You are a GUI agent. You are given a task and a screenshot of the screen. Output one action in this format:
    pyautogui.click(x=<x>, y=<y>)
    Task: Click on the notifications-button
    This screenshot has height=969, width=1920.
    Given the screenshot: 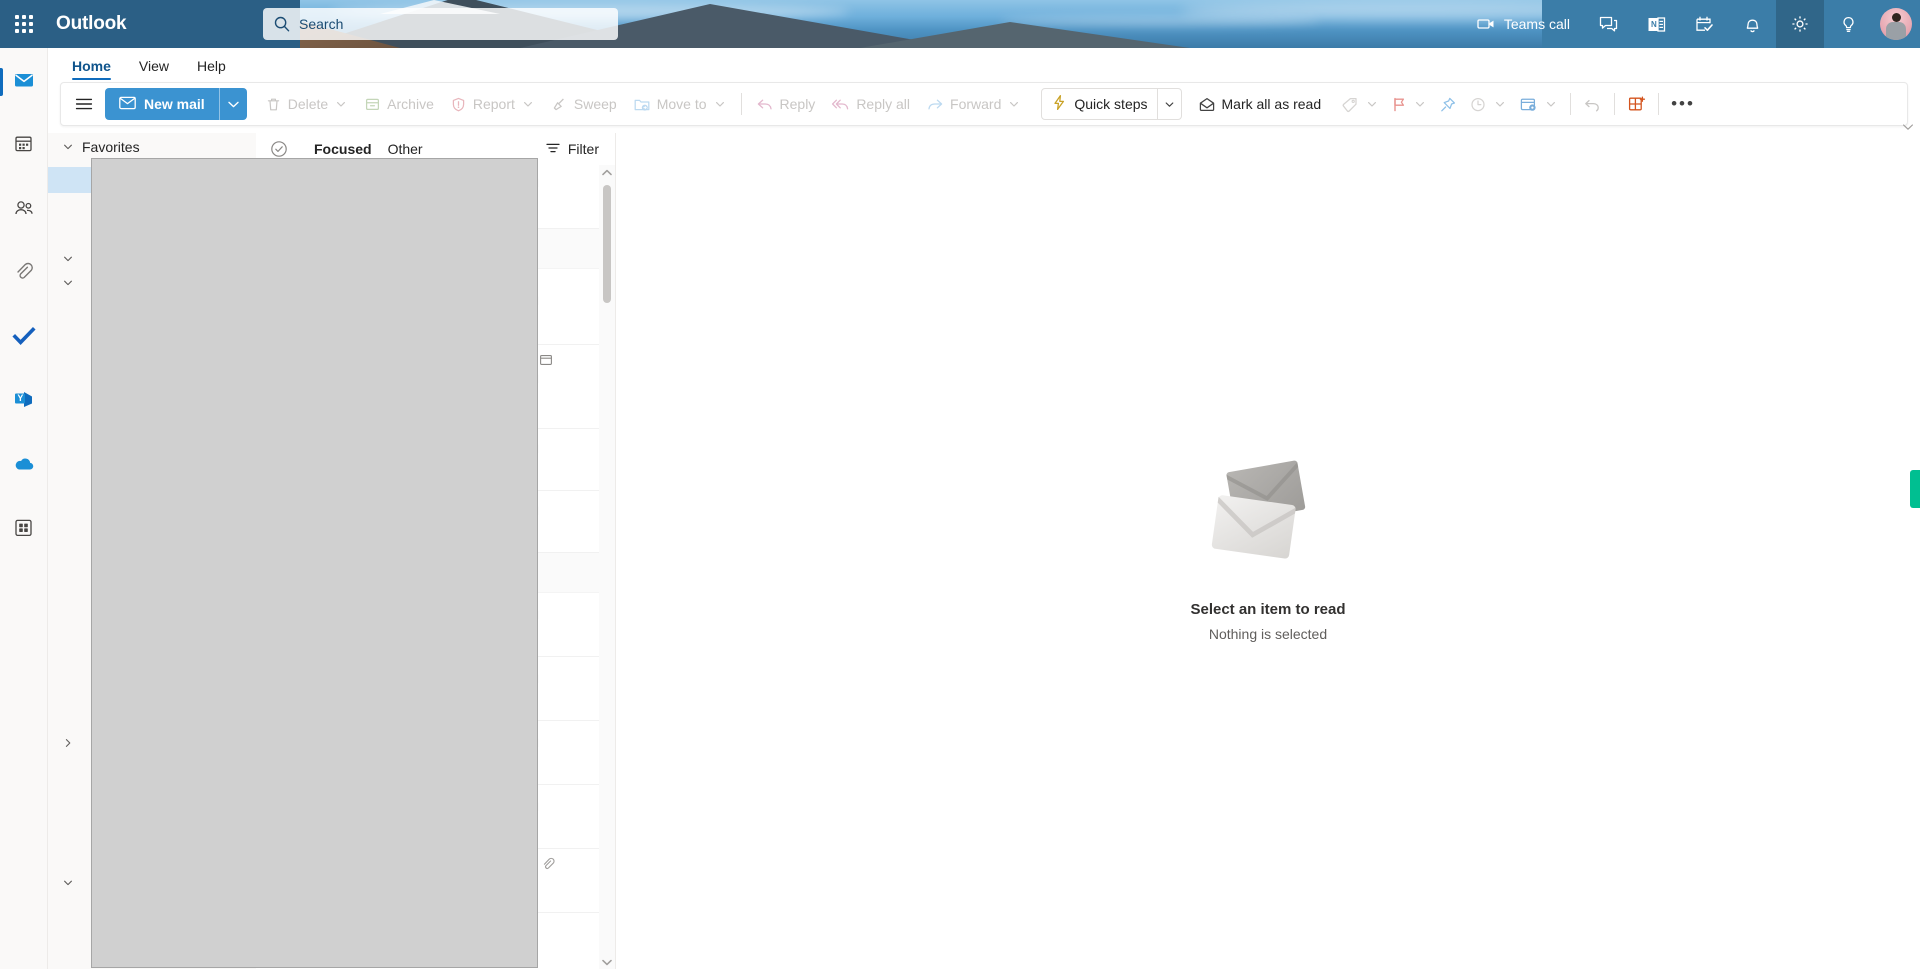 What is the action you would take?
    pyautogui.click(x=1752, y=24)
    